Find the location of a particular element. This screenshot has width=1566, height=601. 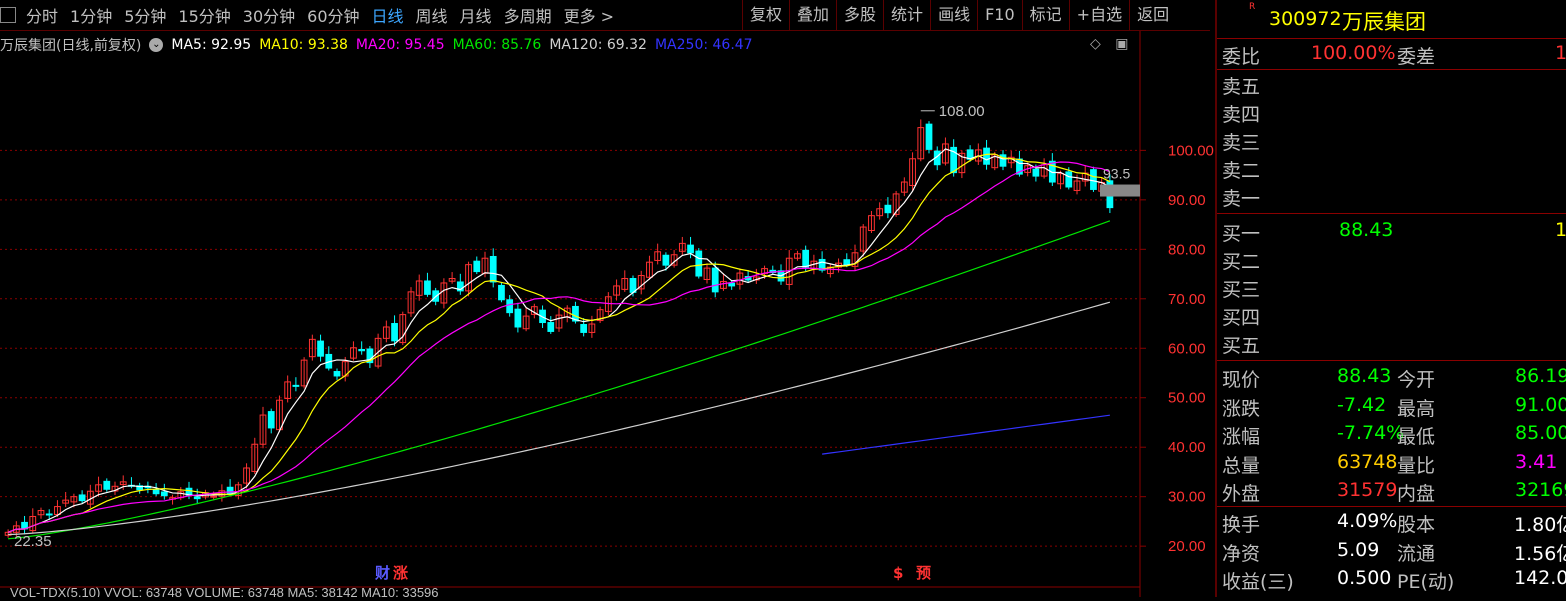

toolbar-button-5: F10 is located at coordinates (999, 15).